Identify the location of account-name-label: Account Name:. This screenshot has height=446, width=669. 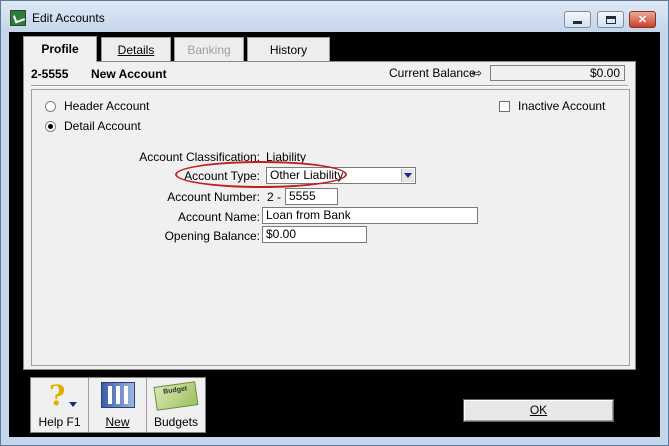
(218, 217).